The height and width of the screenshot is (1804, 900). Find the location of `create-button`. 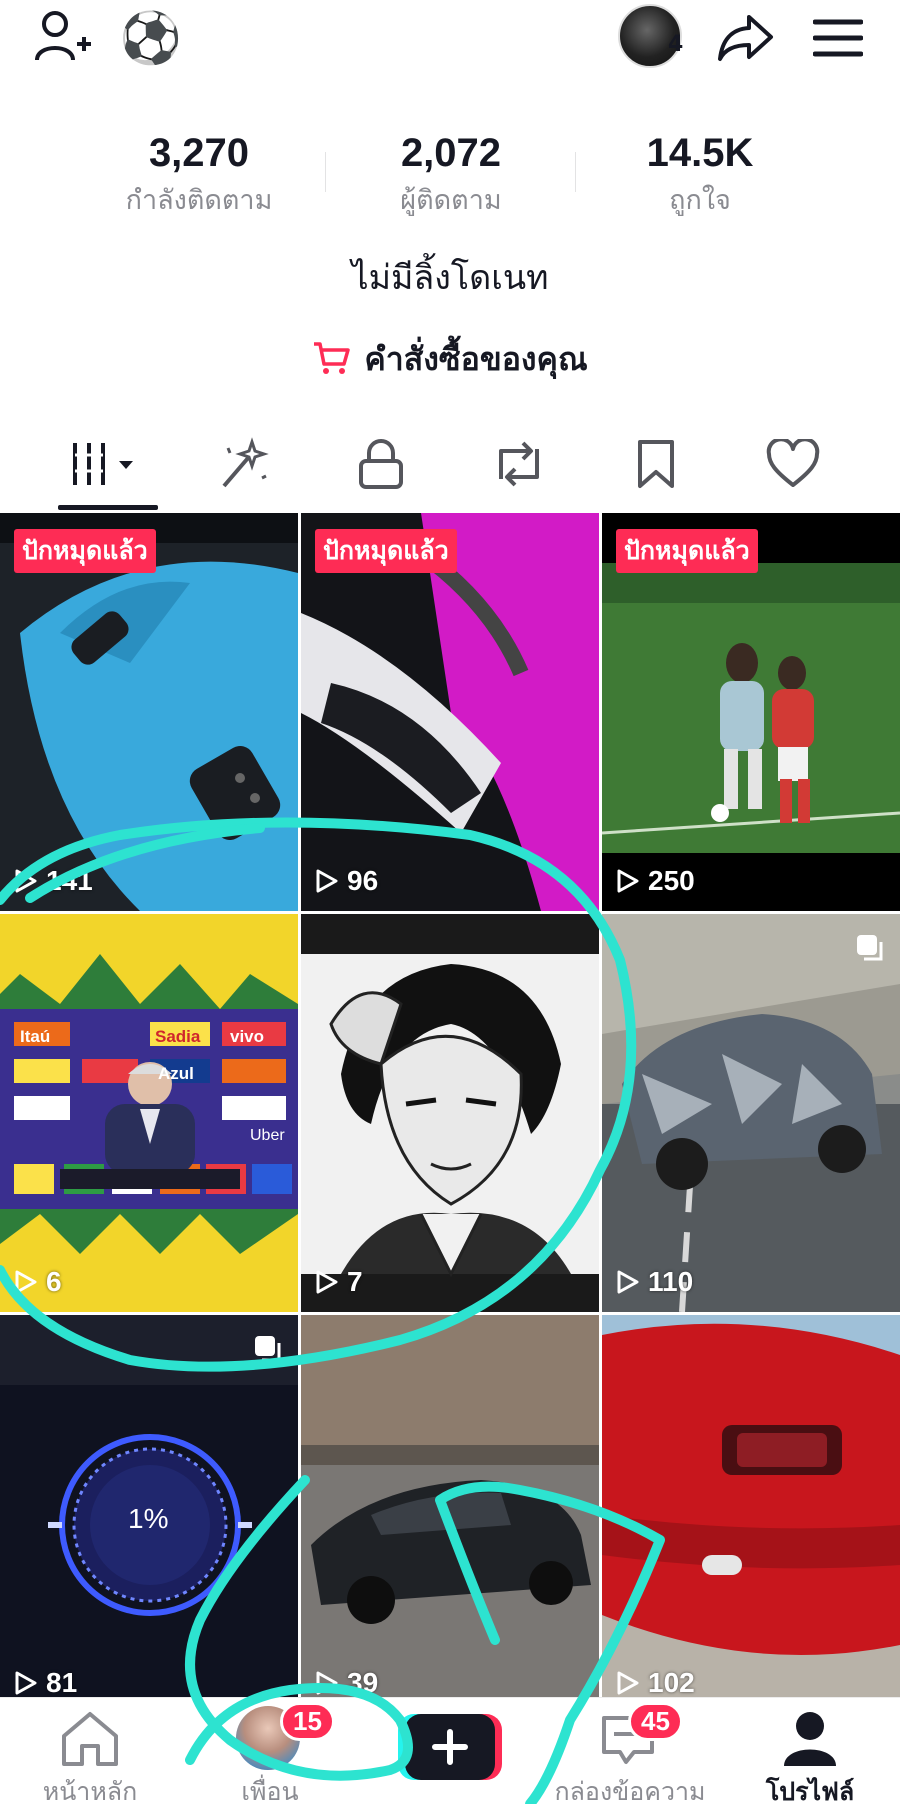

create-button is located at coordinates (450, 1747).